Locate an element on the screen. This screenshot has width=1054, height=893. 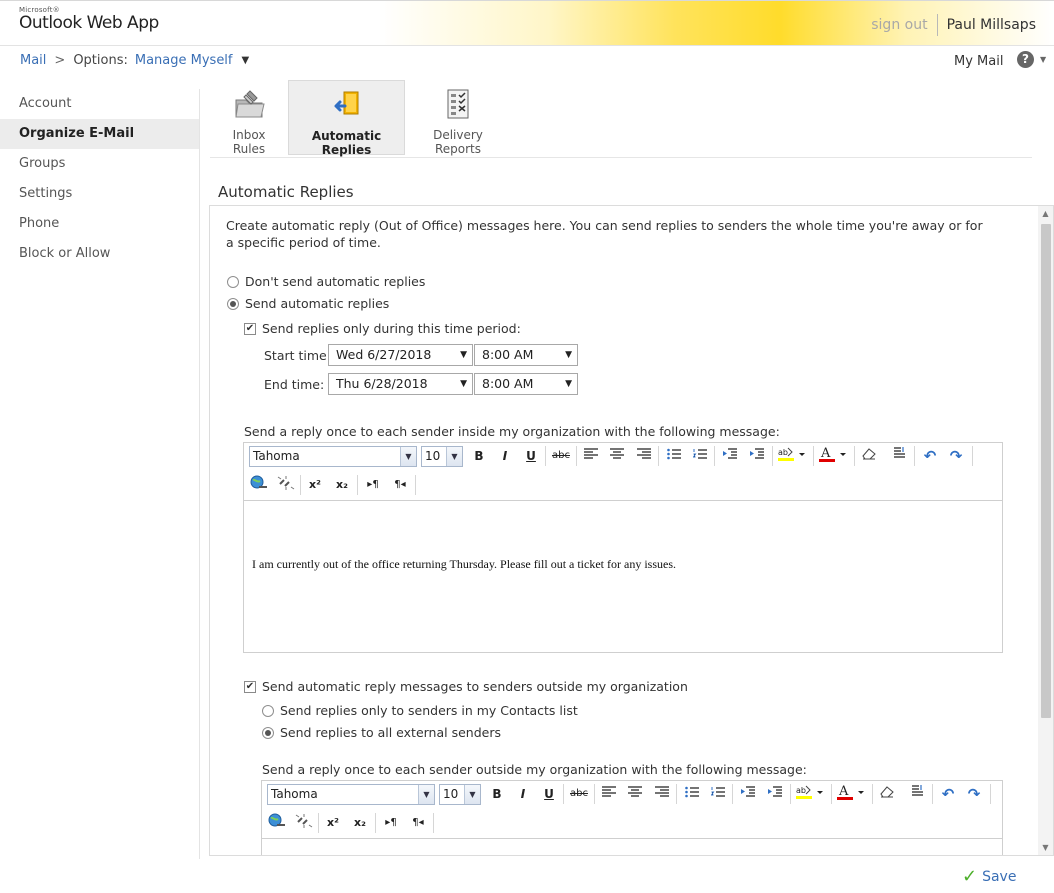
panel-scrollbar: ▲ ▼ is located at coordinates (1045, 530).